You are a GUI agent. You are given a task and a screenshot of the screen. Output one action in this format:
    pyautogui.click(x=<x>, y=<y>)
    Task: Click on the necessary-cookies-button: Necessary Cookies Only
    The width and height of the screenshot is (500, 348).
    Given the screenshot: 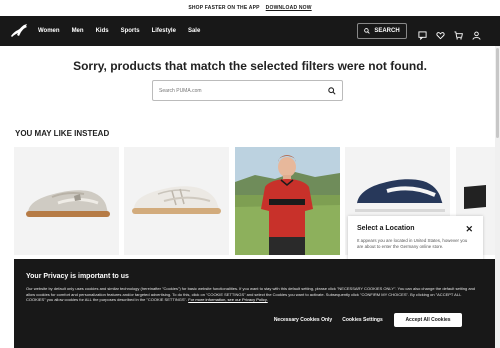 What is the action you would take?
    pyautogui.click(x=303, y=320)
    